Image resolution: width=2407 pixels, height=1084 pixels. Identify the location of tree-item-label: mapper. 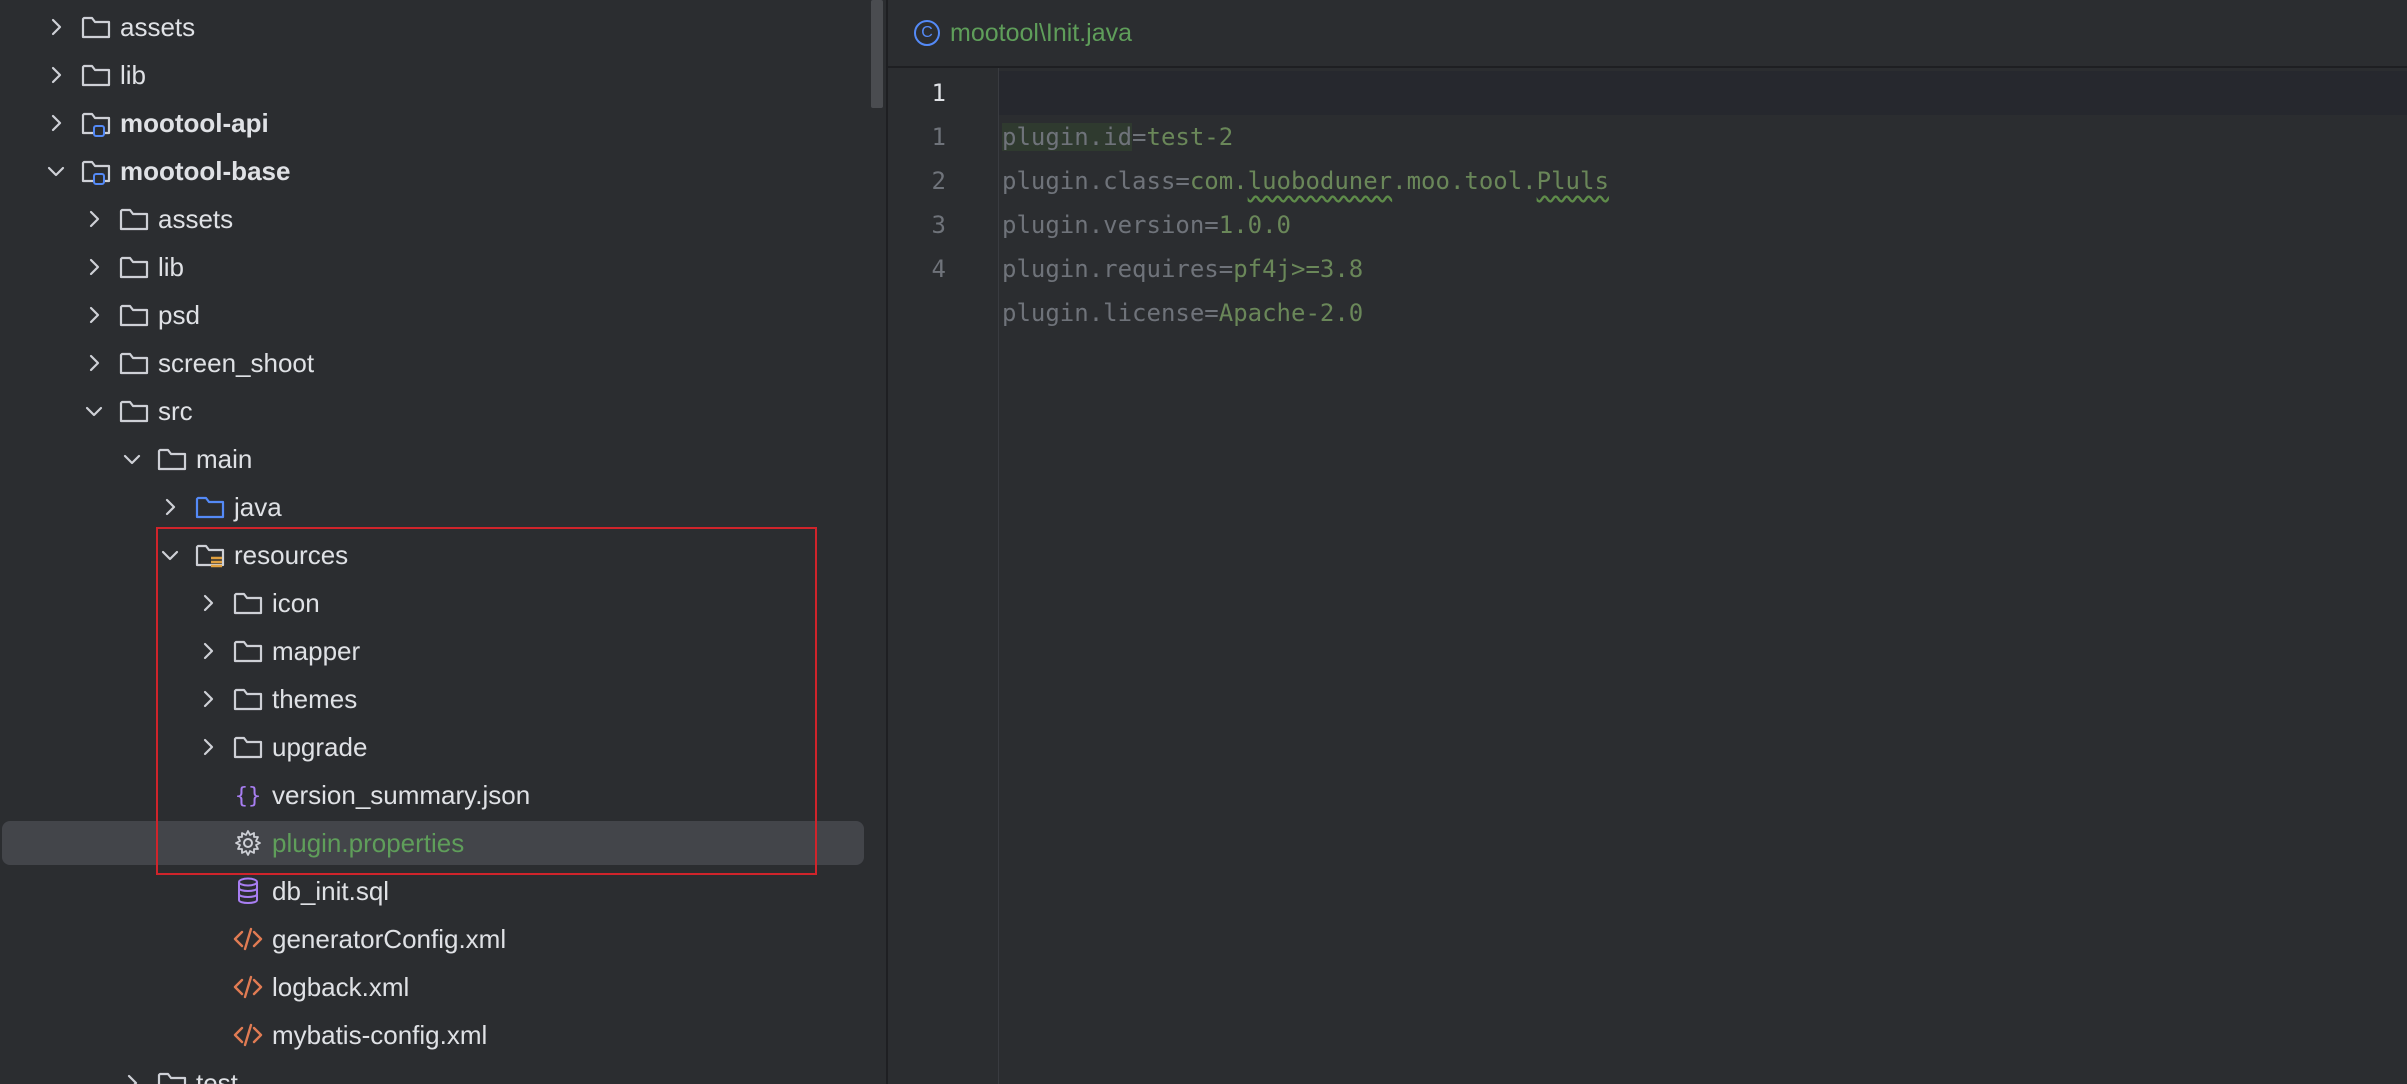
(316, 650).